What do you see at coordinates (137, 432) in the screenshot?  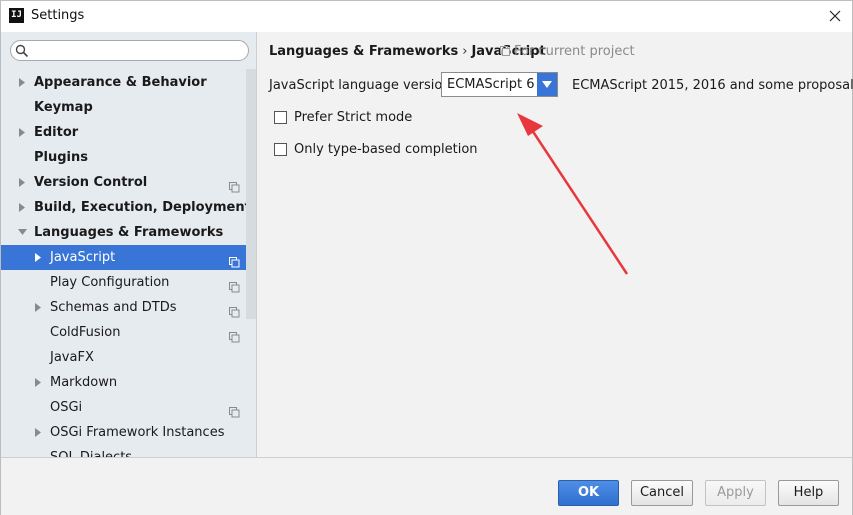 I see `sidebar-item-label: OSGi Framework Instances` at bounding box center [137, 432].